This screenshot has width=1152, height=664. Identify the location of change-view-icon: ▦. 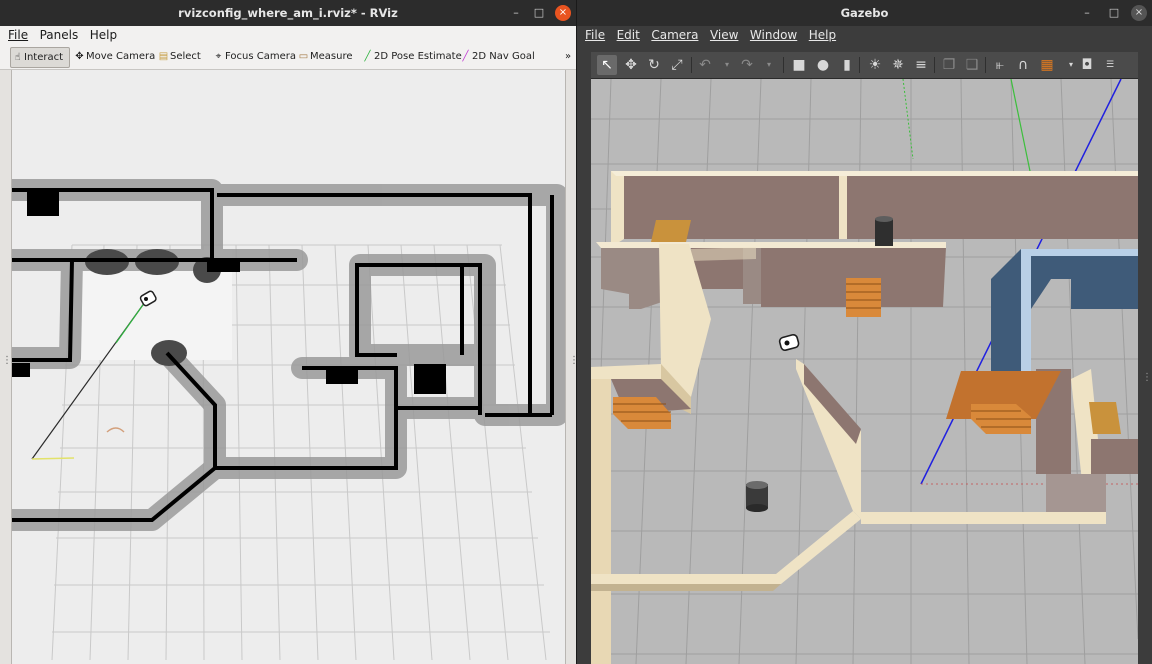
(1047, 65).